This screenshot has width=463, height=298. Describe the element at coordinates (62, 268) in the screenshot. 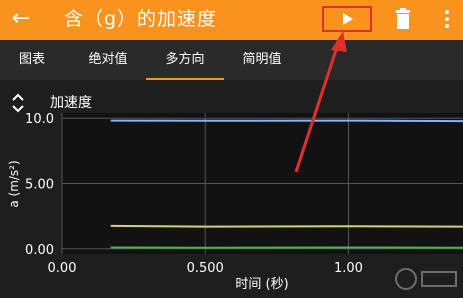

I see `x-tick-label: 0.00` at that location.